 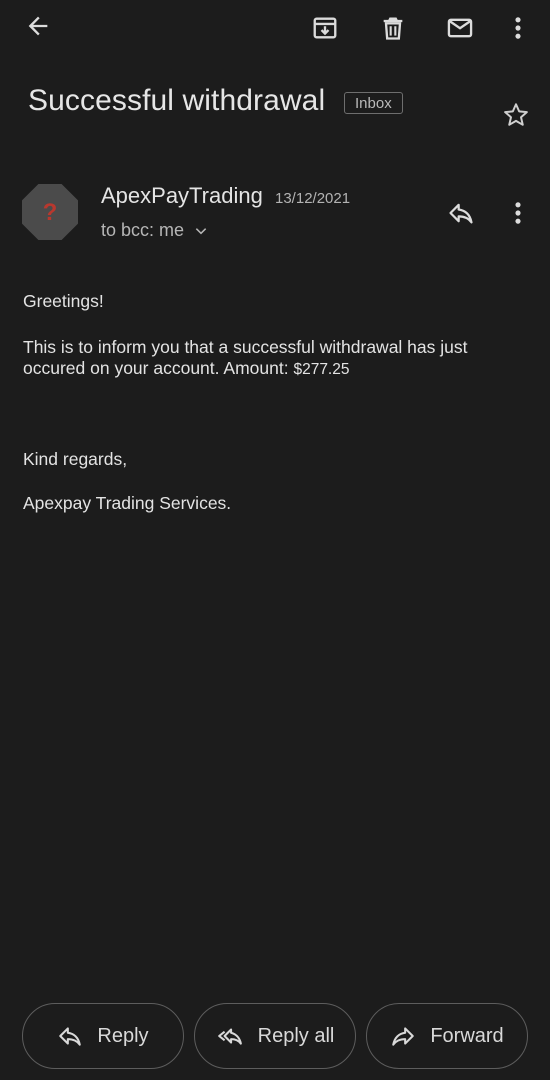 What do you see at coordinates (321, 369) in the screenshot?
I see `withdrawal-amount: $277.25` at bounding box center [321, 369].